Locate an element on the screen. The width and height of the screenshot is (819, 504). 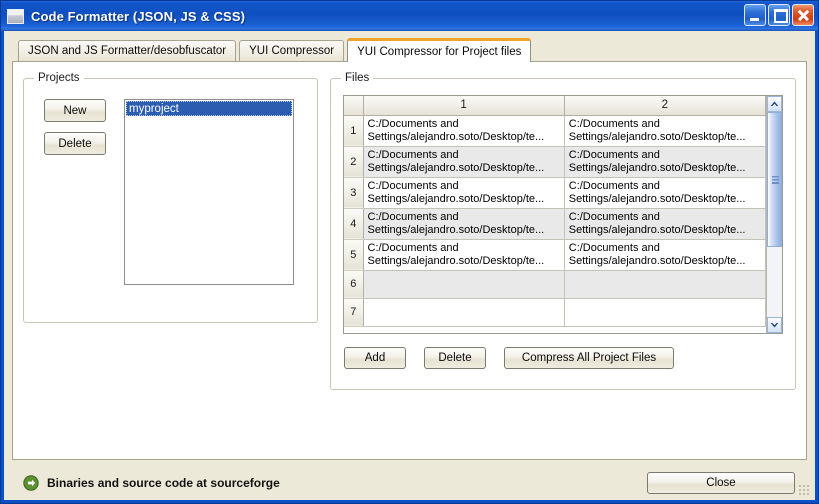
row-number: 6 is located at coordinates (354, 284).